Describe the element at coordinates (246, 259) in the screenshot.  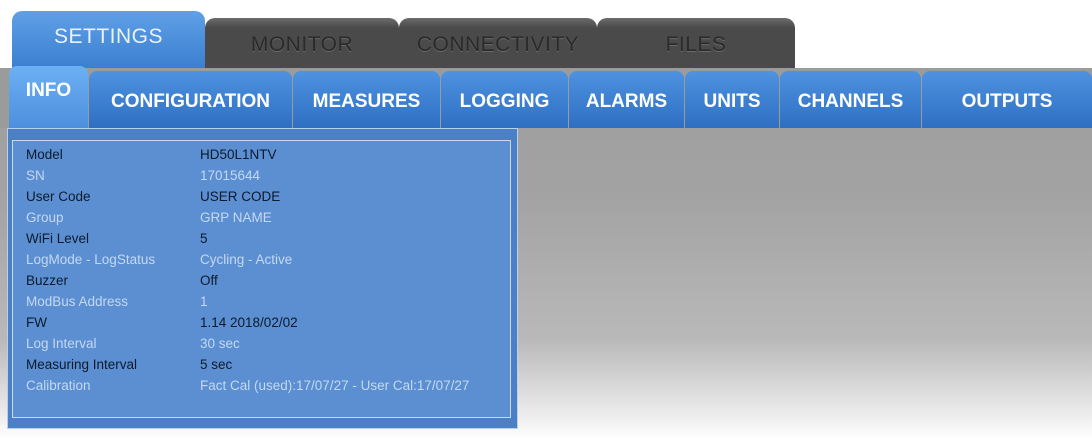
I see `info-value: Cycling - Active` at that location.